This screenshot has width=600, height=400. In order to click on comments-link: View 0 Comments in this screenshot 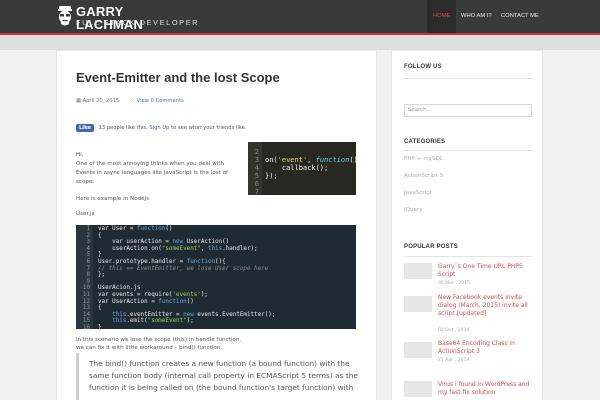, I will do `click(160, 101)`.